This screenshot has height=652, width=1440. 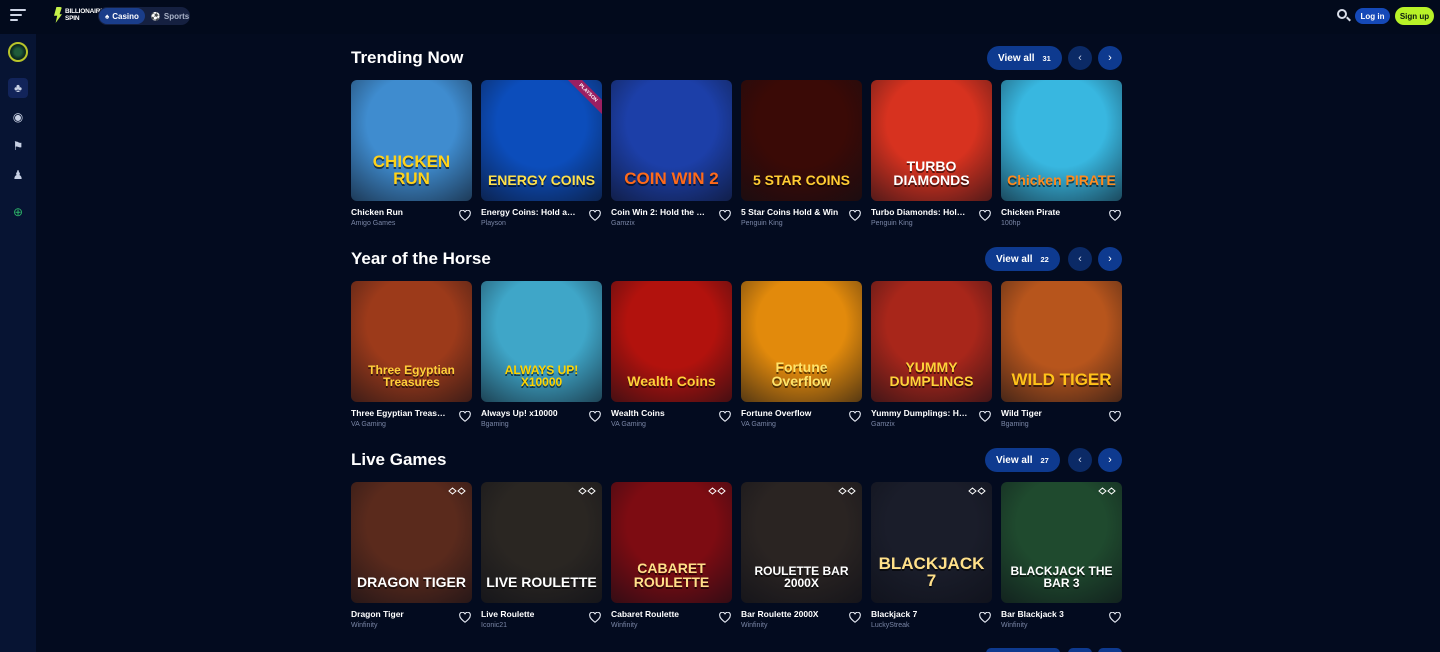 What do you see at coordinates (671, 178) in the screenshot?
I see `game-art-title: COIN WIN 2` at bounding box center [671, 178].